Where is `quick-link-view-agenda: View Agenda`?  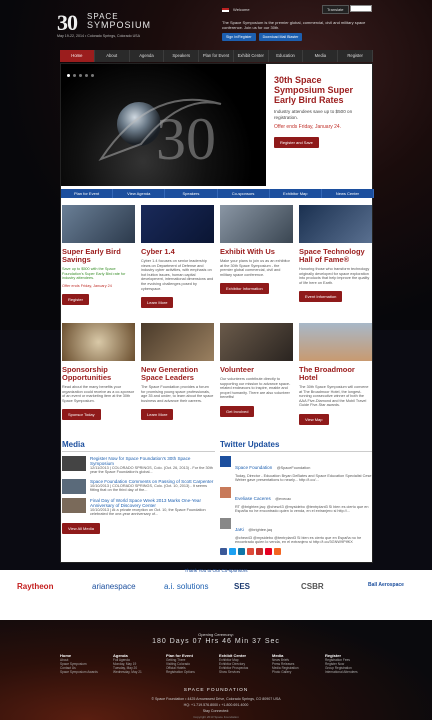 quick-link-view-agenda: View Agenda is located at coordinates (139, 193).